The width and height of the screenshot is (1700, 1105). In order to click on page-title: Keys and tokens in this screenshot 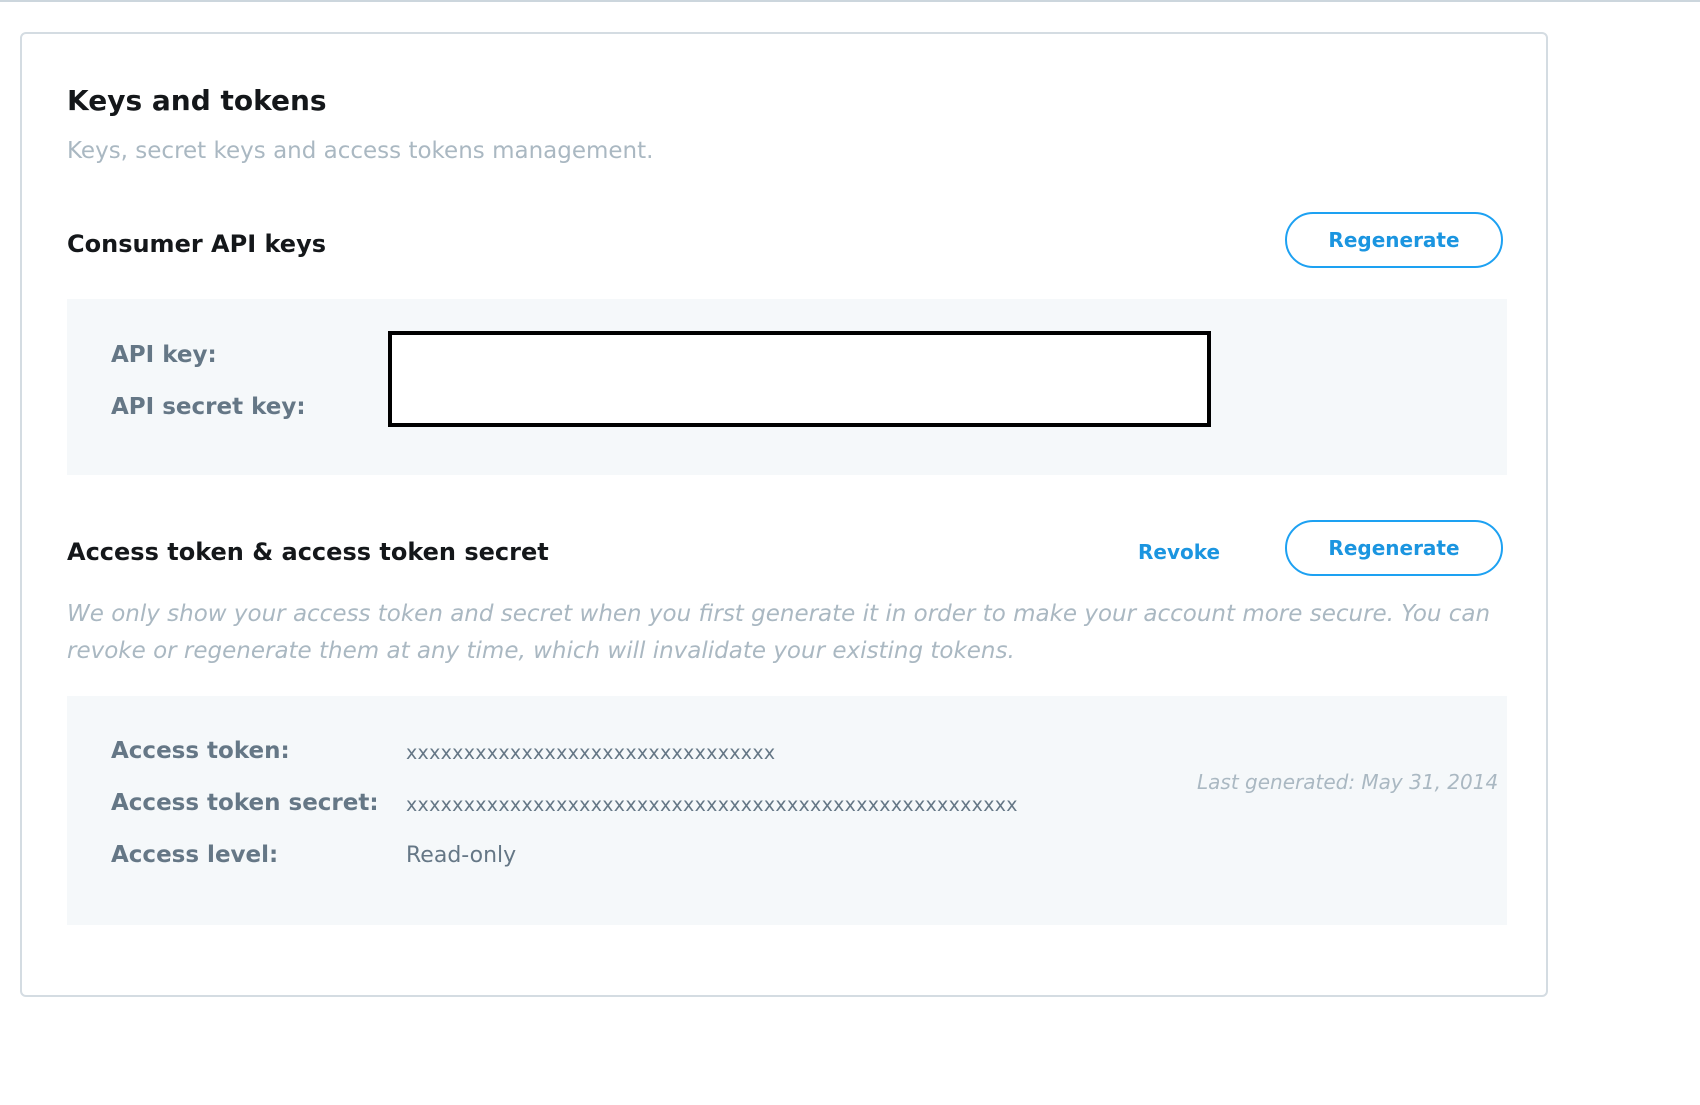, I will do `click(197, 100)`.